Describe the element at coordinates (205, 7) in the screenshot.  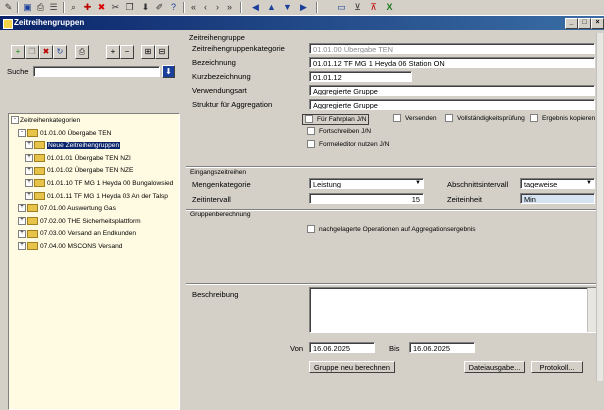
I see `prev-icon: ‹` at that location.